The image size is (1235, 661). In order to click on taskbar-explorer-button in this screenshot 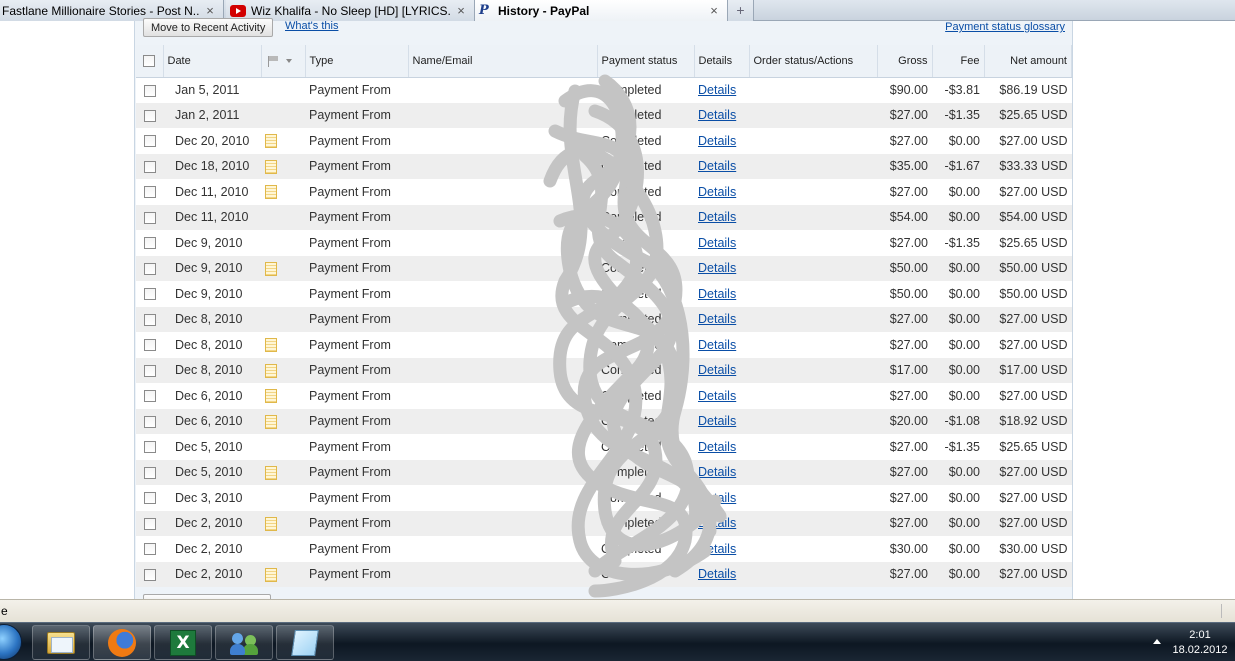, I will do `click(61, 642)`.